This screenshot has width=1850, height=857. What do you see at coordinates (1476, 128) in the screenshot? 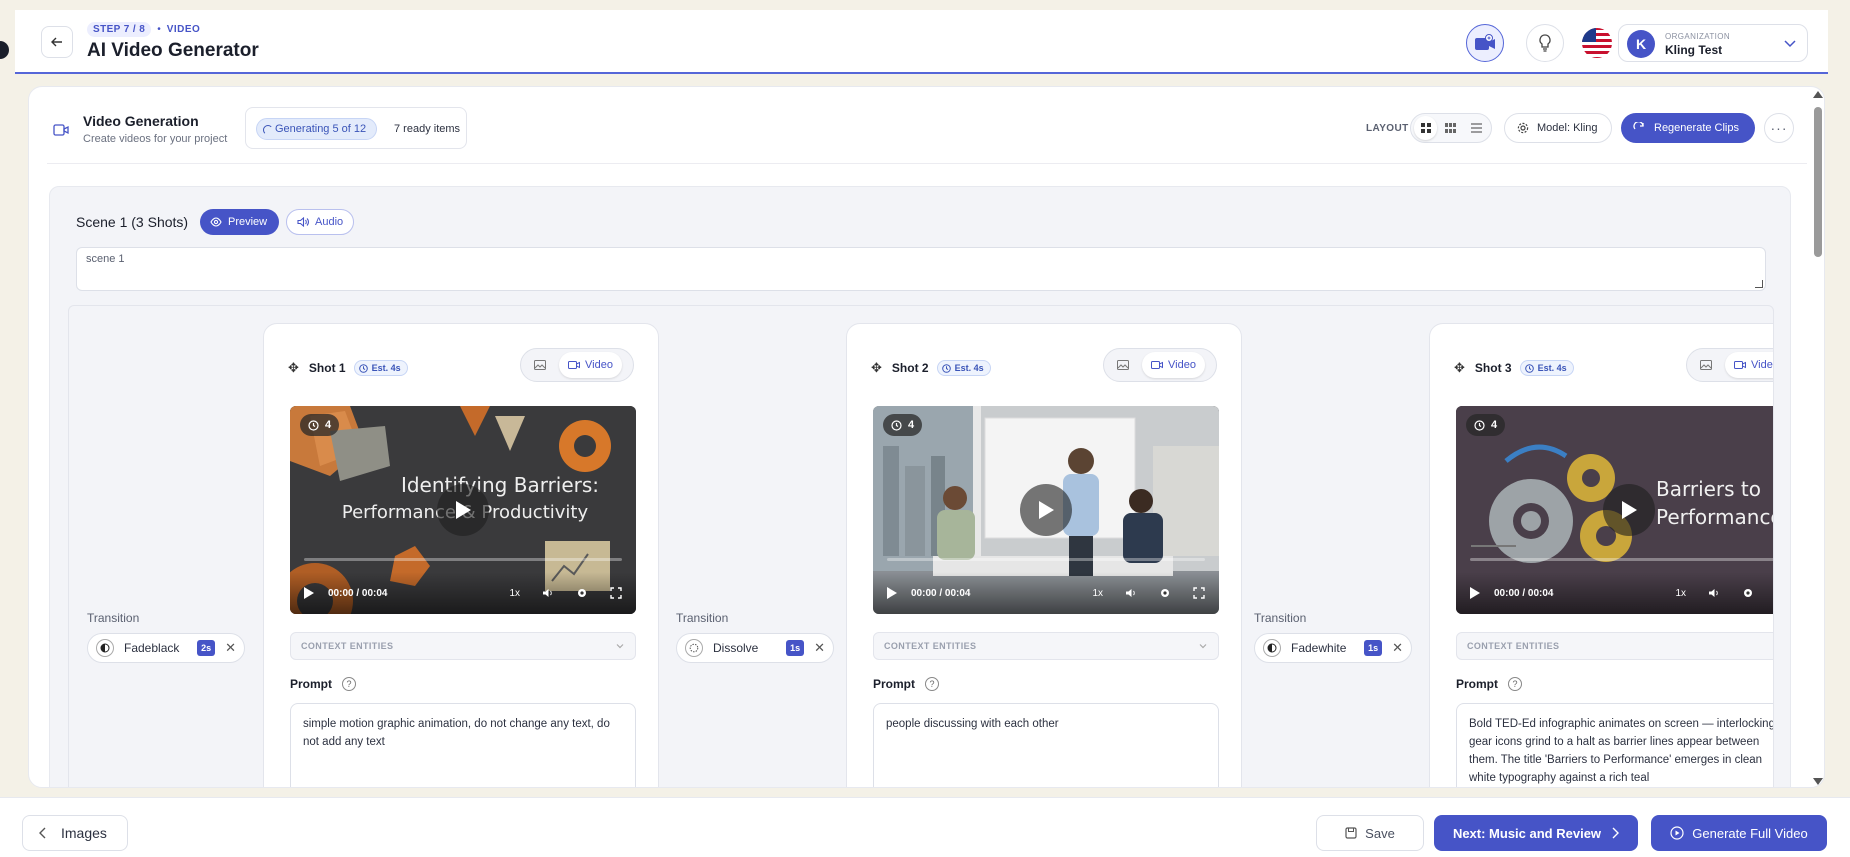
I see `layout-list-button` at bounding box center [1476, 128].